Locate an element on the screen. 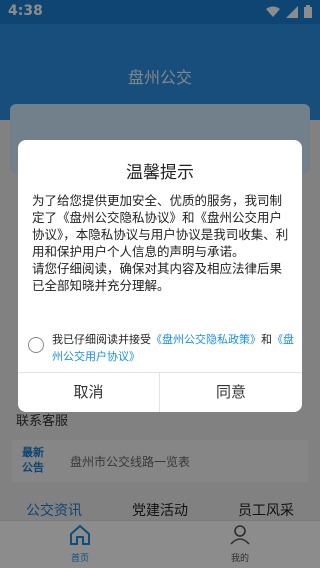  agree-and: 和 is located at coordinates (266, 339).